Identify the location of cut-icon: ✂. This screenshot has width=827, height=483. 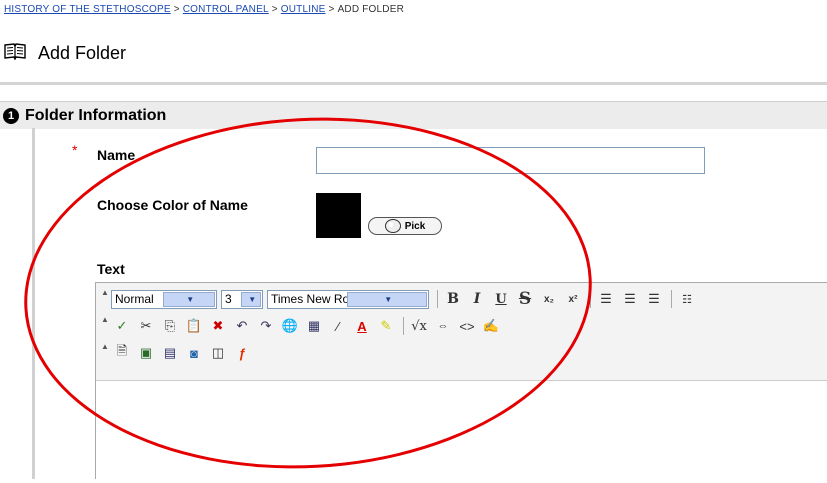
(146, 326).